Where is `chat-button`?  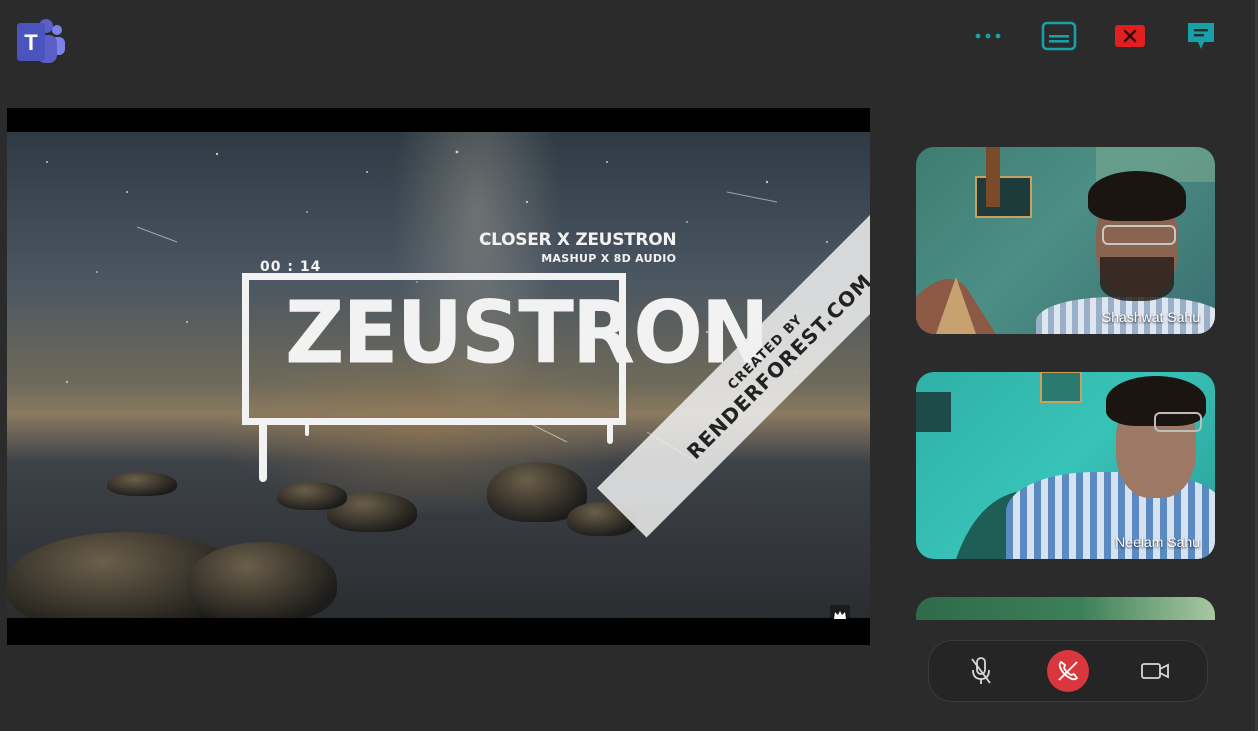 chat-button is located at coordinates (1200, 36).